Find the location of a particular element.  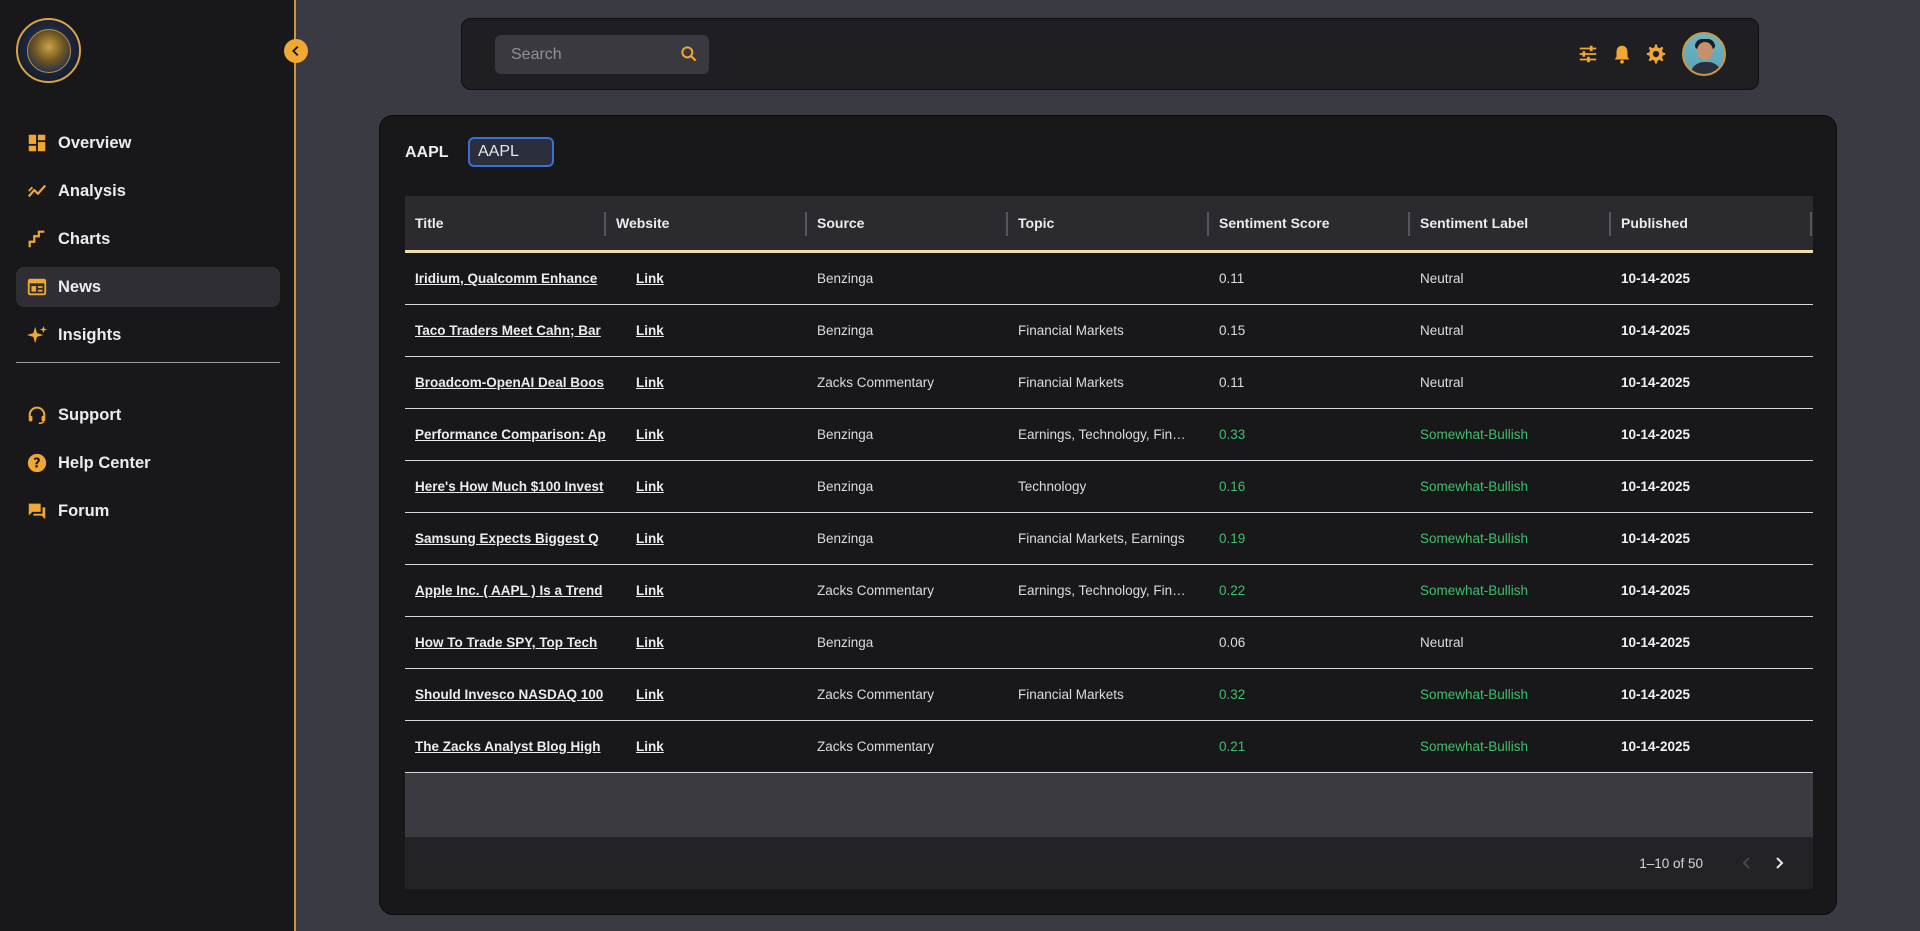

column-header-sentiment-label: Sentiment Label is located at coordinates (1510, 223).